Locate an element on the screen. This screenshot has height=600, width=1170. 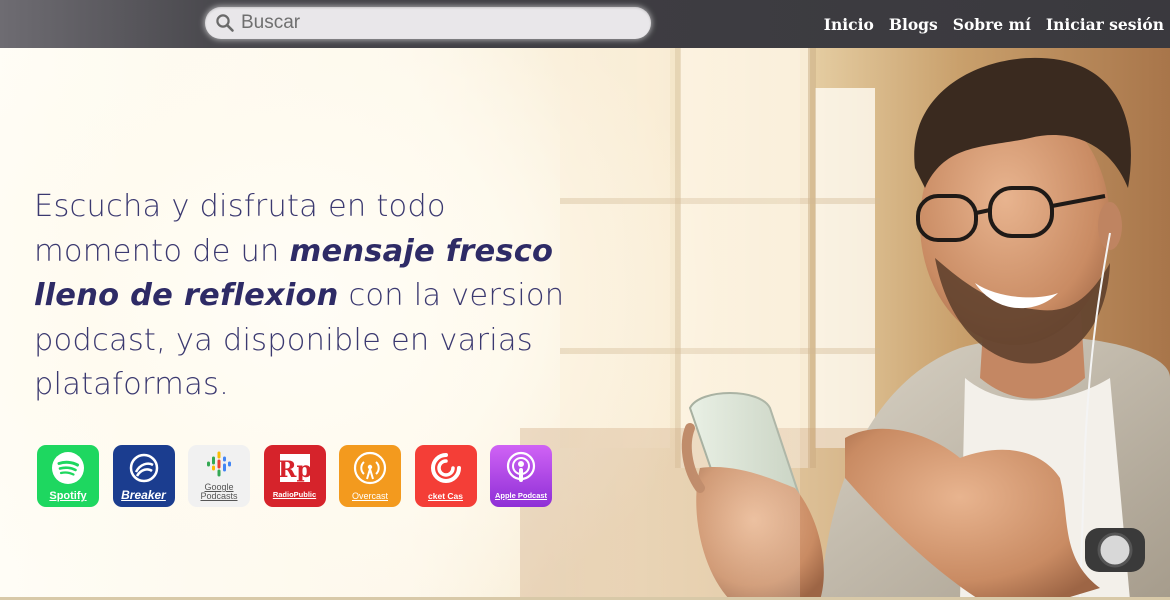
spotify-icon is located at coordinates (68, 470).